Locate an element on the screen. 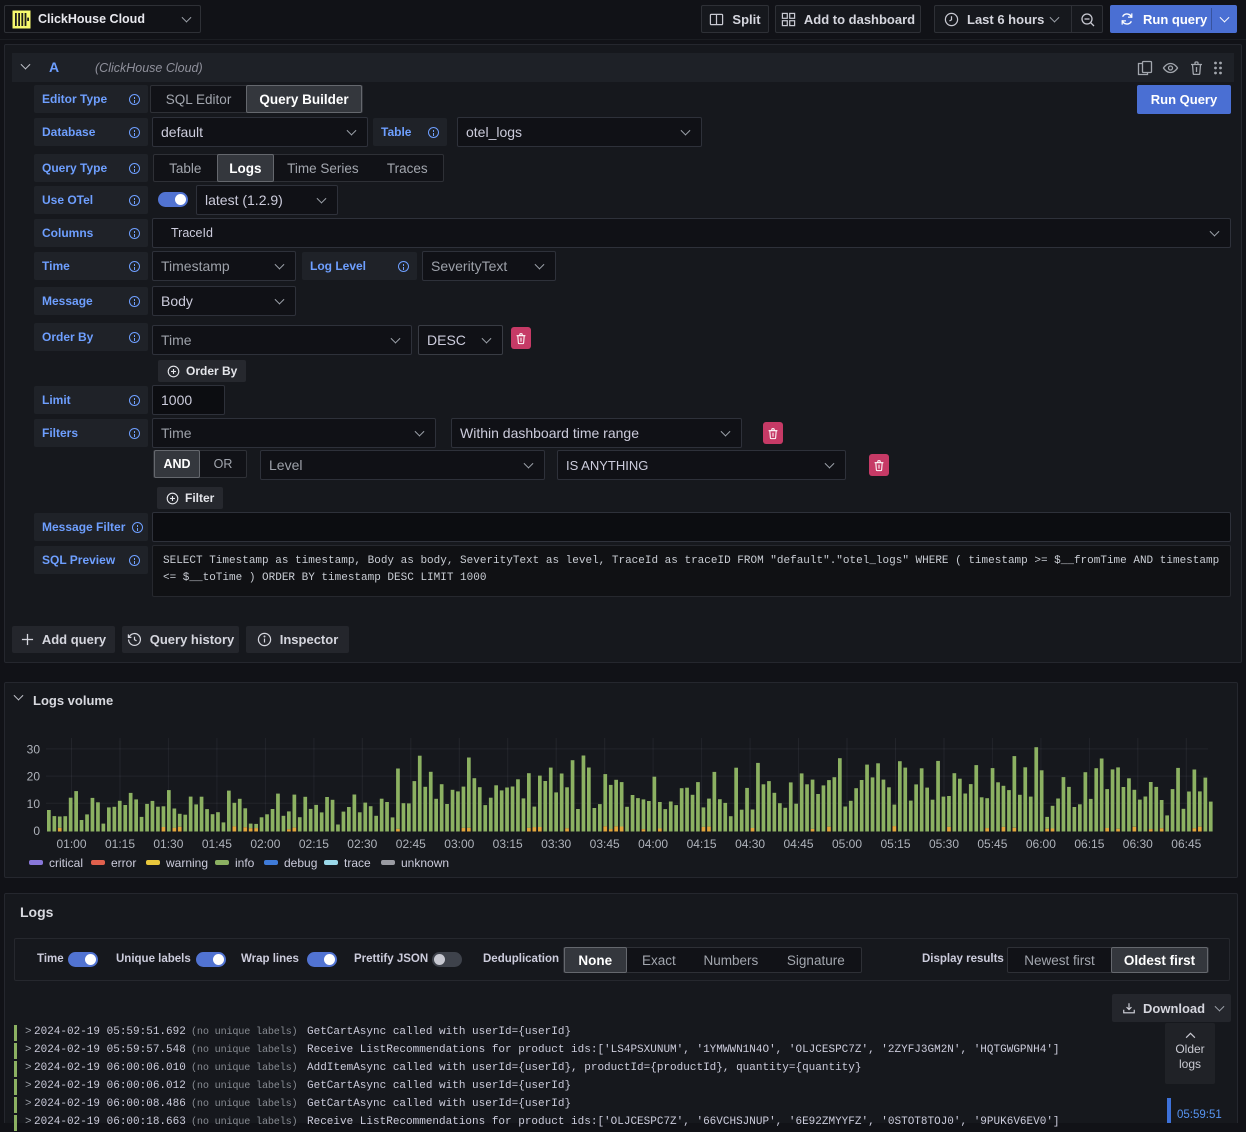 This screenshot has width=1246, height=1132. svg-text: 03:00 is located at coordinates (459, 844).